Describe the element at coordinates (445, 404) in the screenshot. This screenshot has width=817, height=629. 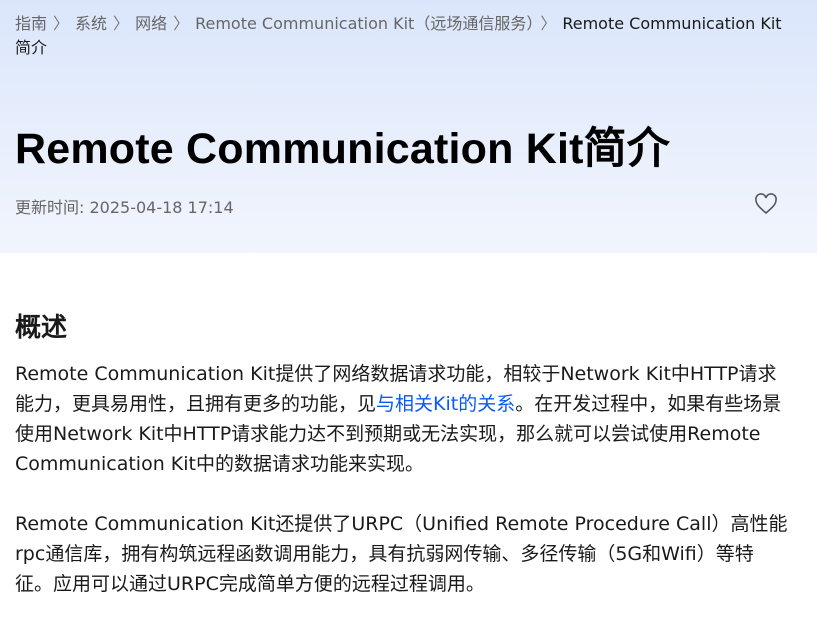
I see `related-kit-link: 与相关Kit的关系` at that location.